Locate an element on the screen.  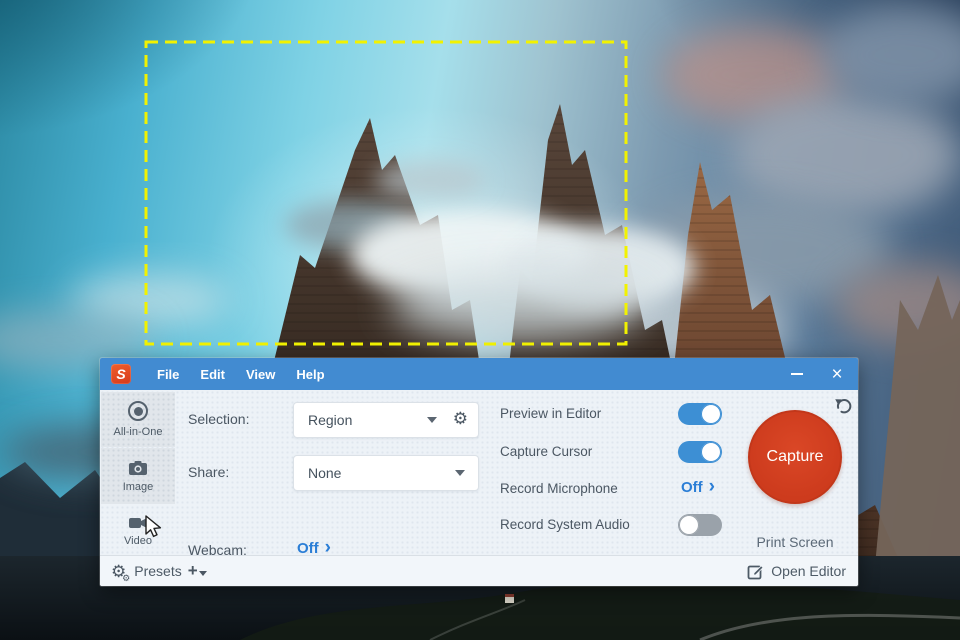
capture-cursor-toggle is located at coordinates (700, 452).